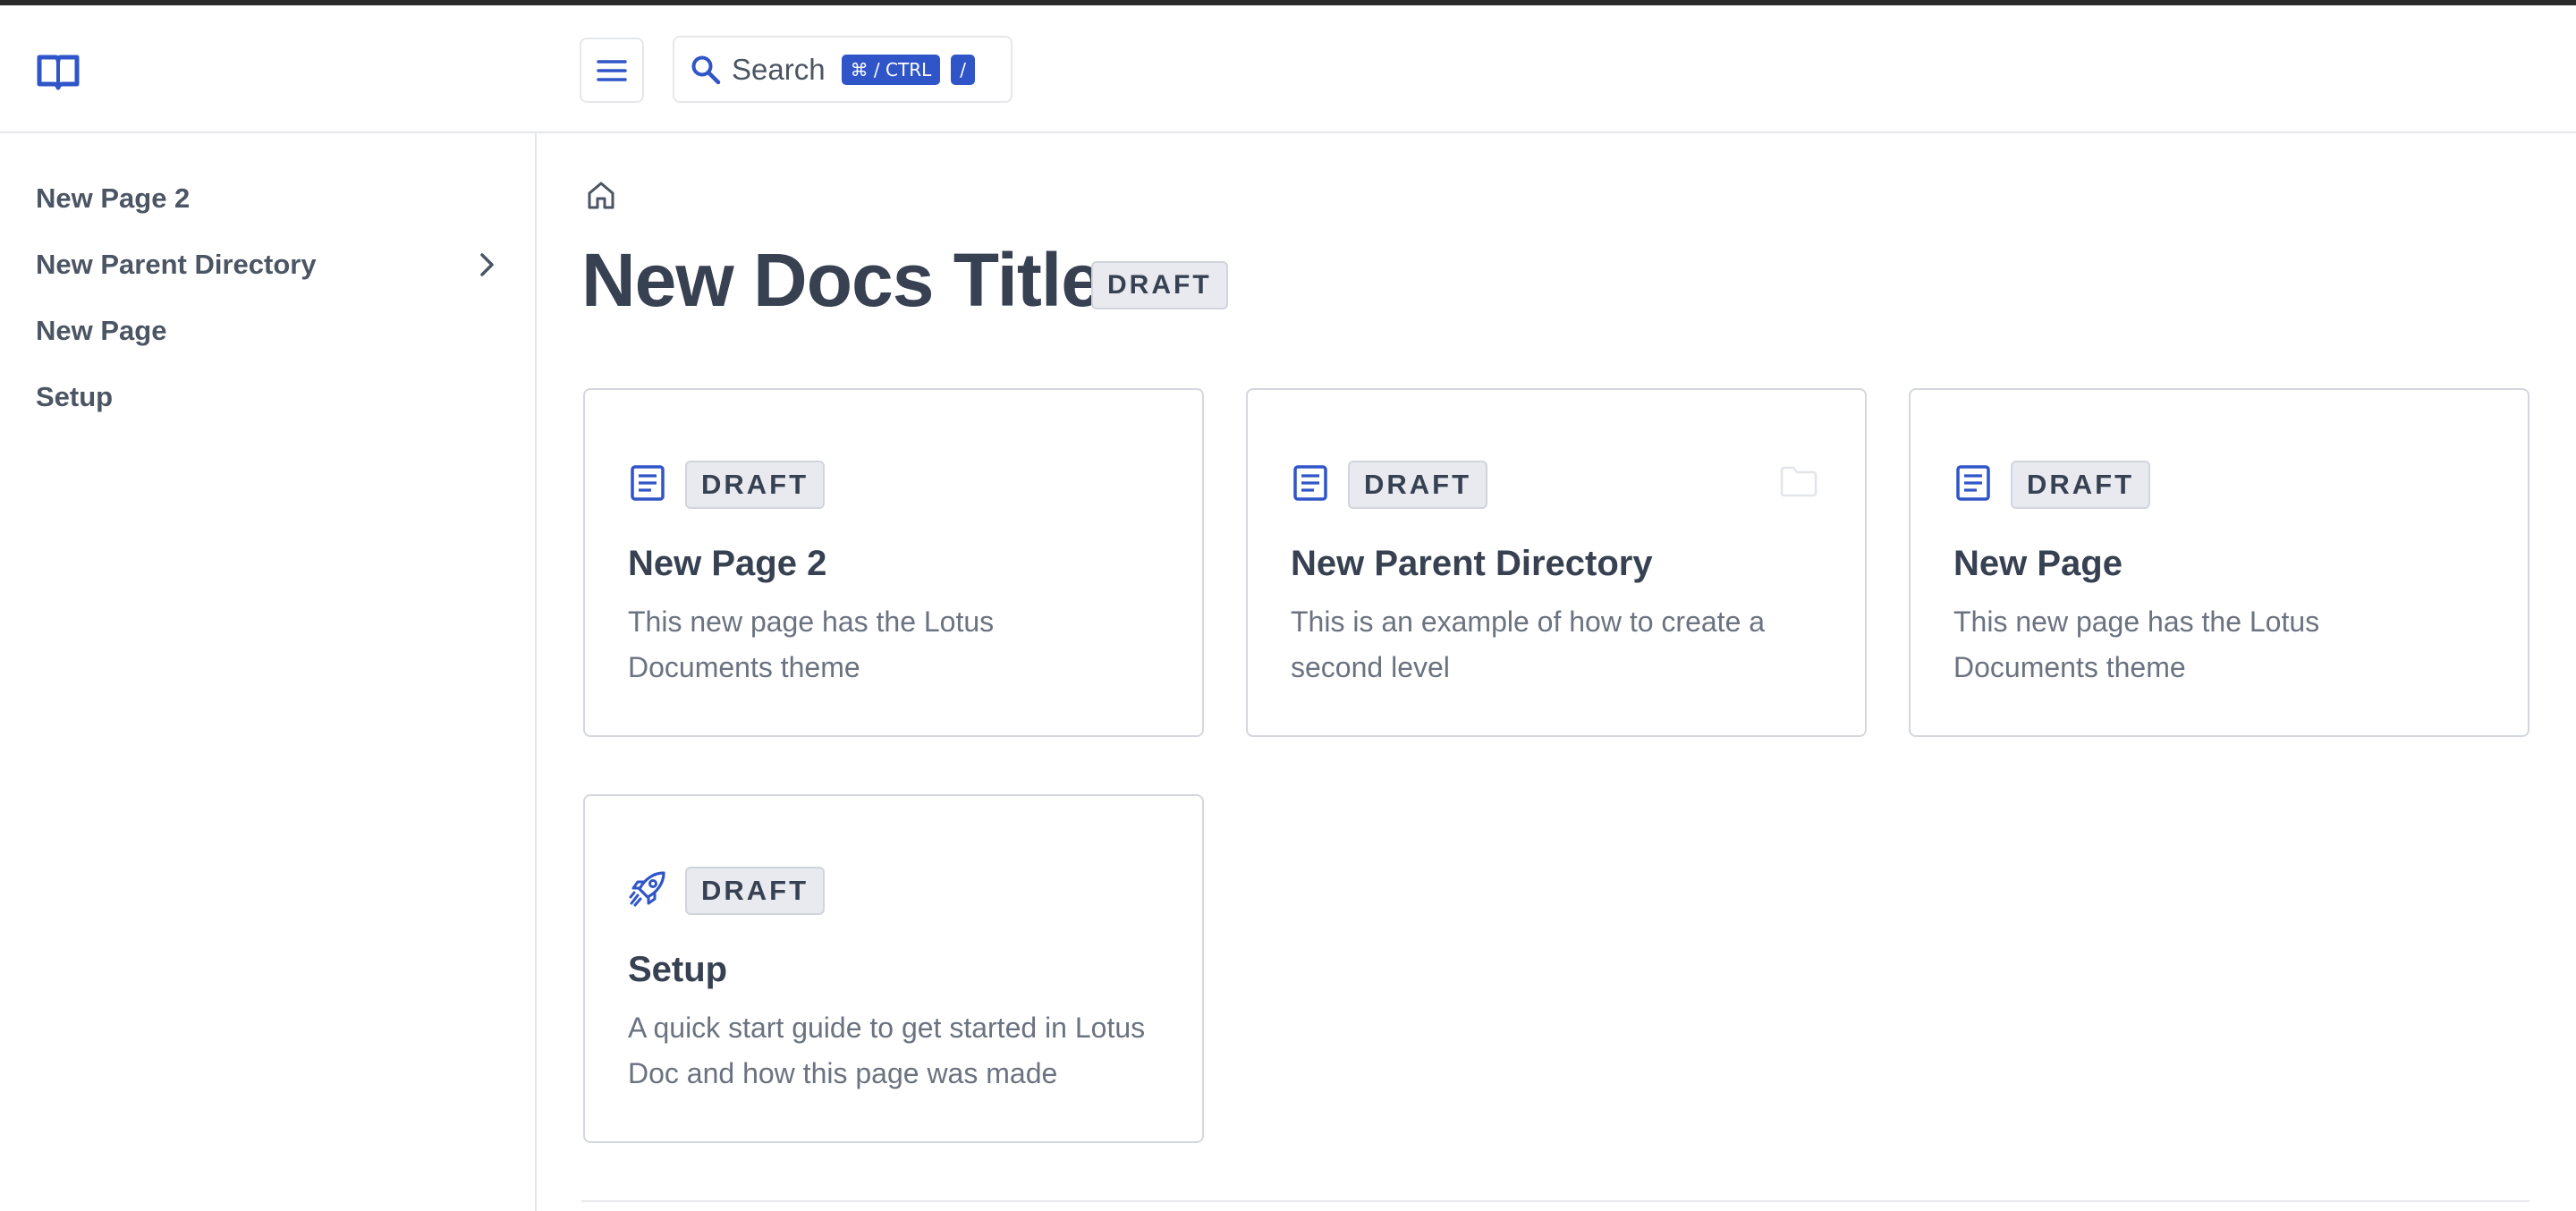 The height and width of the screenshot is (1211, 2576). I want to click on search-icon, so click(706, 69).